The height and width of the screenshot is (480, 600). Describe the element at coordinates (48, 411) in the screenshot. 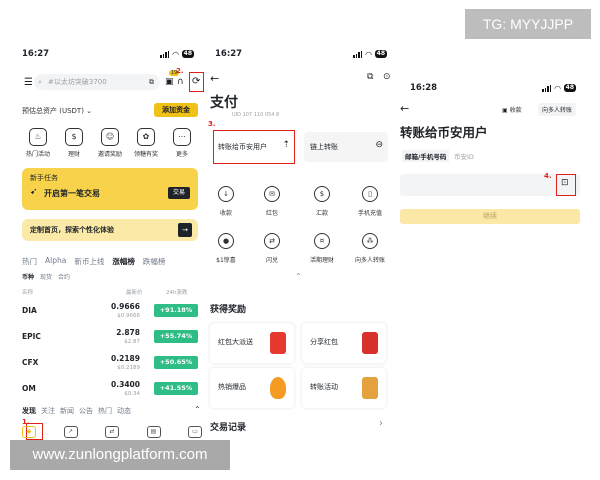

I see `tab-follow: 关注` at that location.